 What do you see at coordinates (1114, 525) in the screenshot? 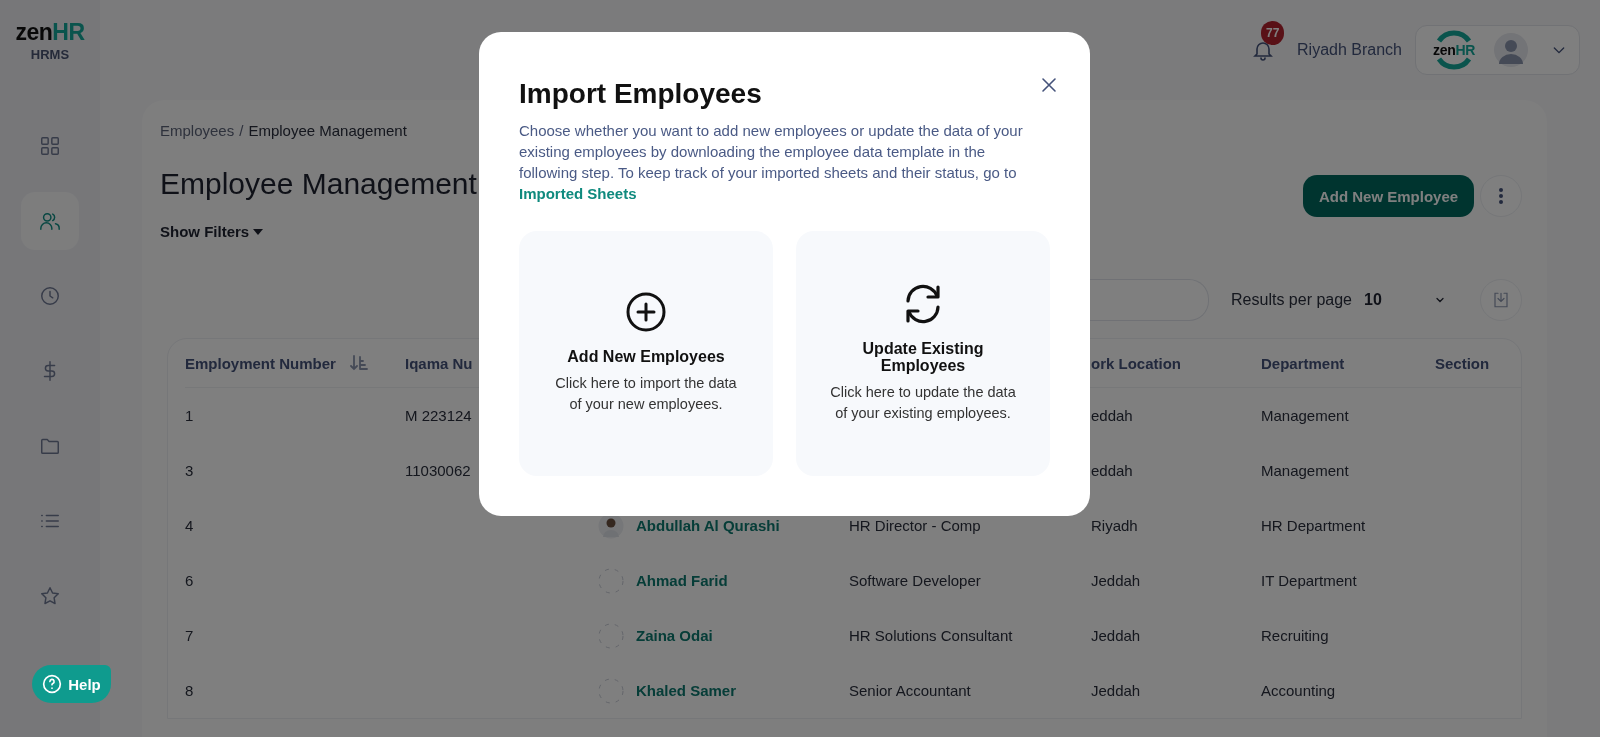
I see `table-cell: Riyadh` at bounding box center [1114, 525].